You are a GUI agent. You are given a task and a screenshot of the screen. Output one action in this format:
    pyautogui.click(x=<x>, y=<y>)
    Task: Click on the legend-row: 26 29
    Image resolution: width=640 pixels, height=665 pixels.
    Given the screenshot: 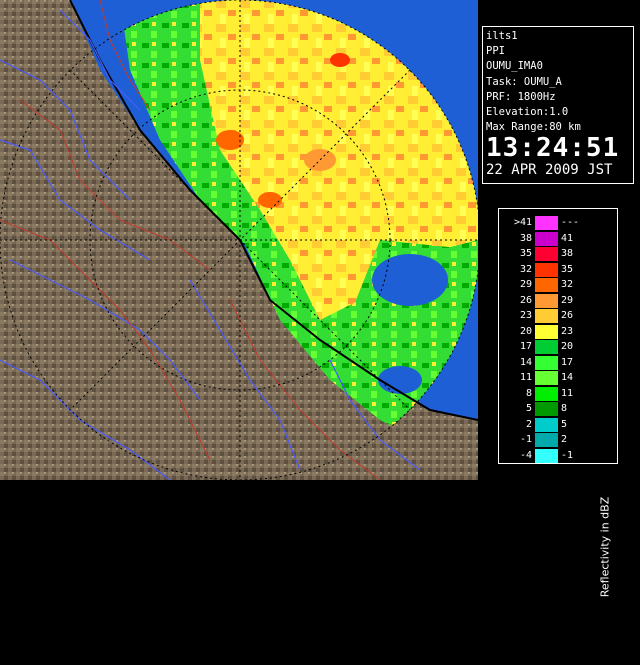 What is the action you would take?
    pyautogui.click(x=558, y=301)
    